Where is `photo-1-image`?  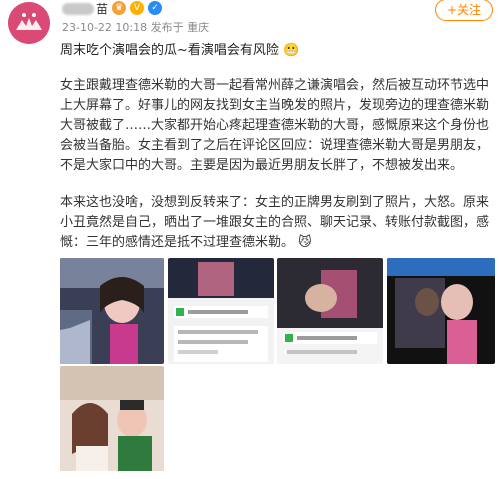
photo-1-image is located at coordinates (112, 311).